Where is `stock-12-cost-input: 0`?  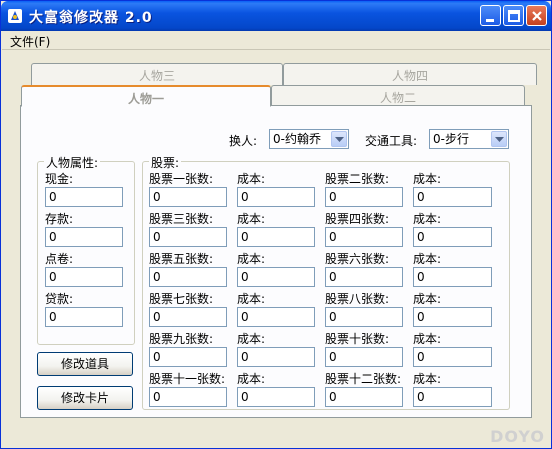 stock-12-cost-input: 0 is located at coordinates (452, 397).